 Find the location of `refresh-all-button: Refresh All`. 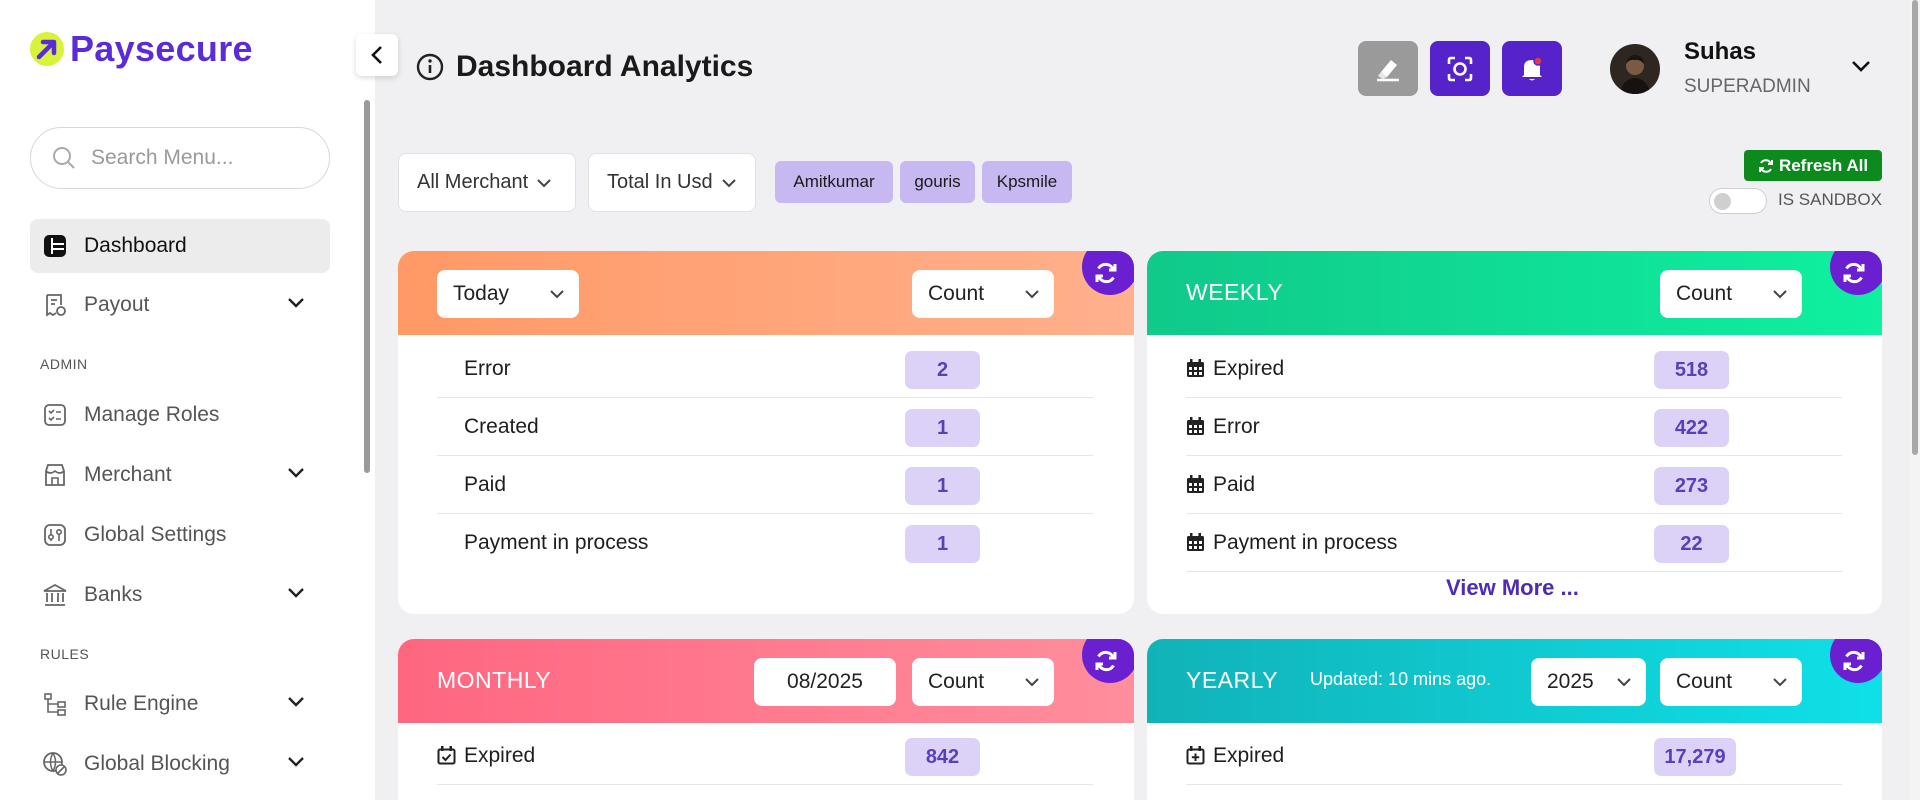

refresh-all-button: Refresh All is located at coordinates (1813, 165).